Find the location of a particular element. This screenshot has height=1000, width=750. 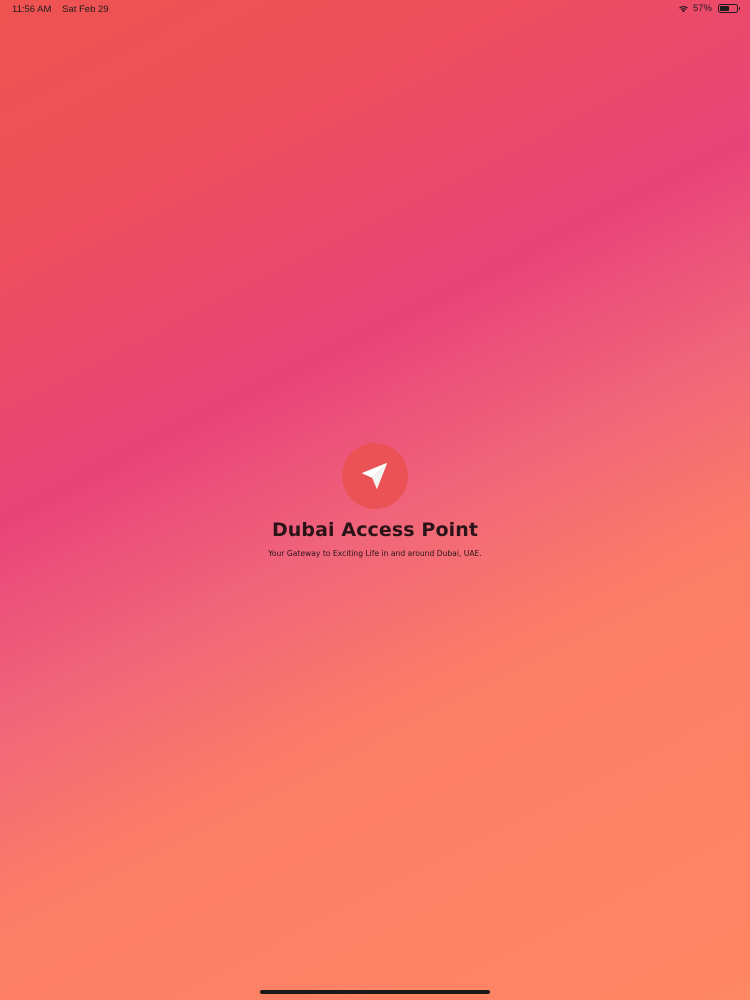

wifi-icon is located at coordinates (683, 9).